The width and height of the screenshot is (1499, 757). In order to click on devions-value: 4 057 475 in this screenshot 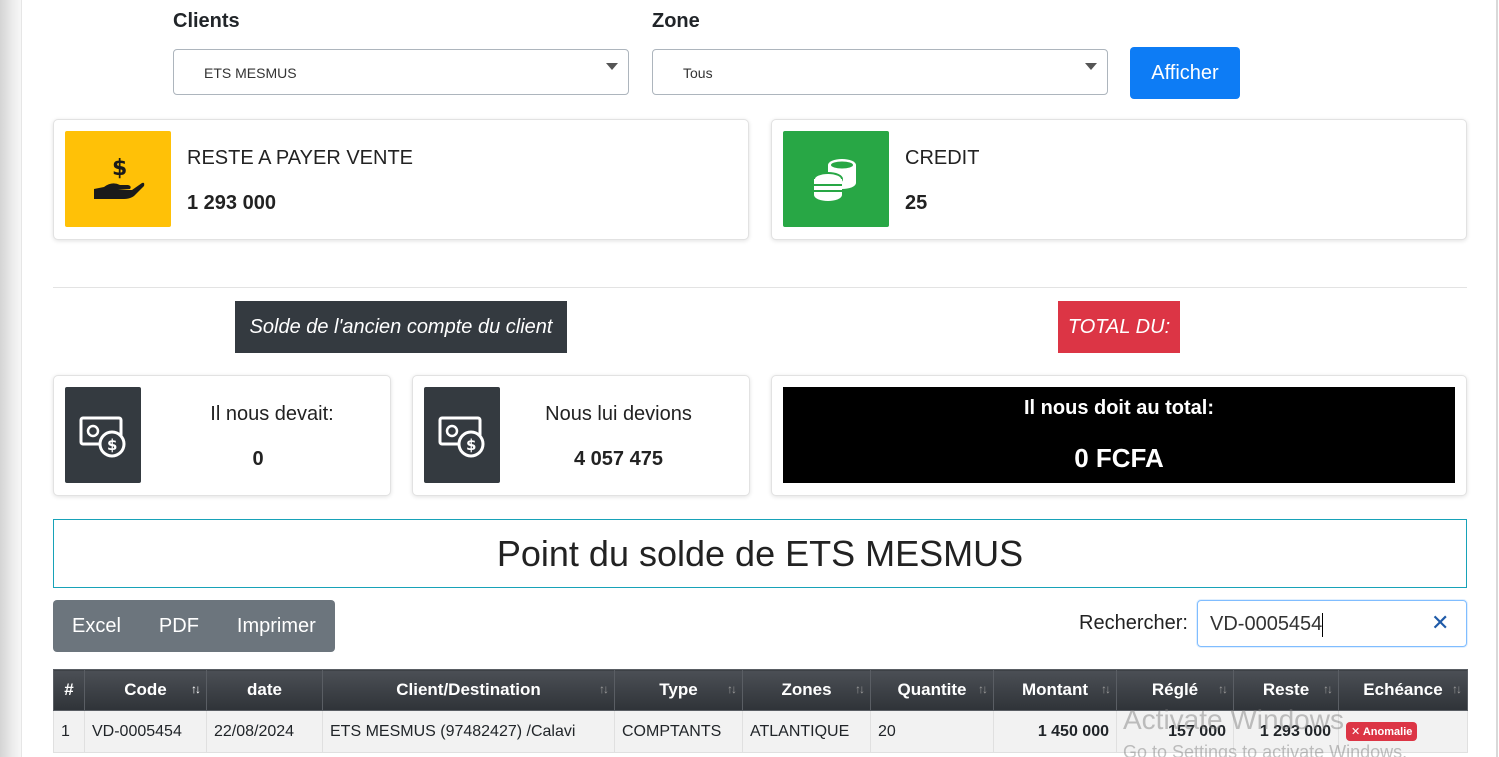, I will do `click(618, 459)`.